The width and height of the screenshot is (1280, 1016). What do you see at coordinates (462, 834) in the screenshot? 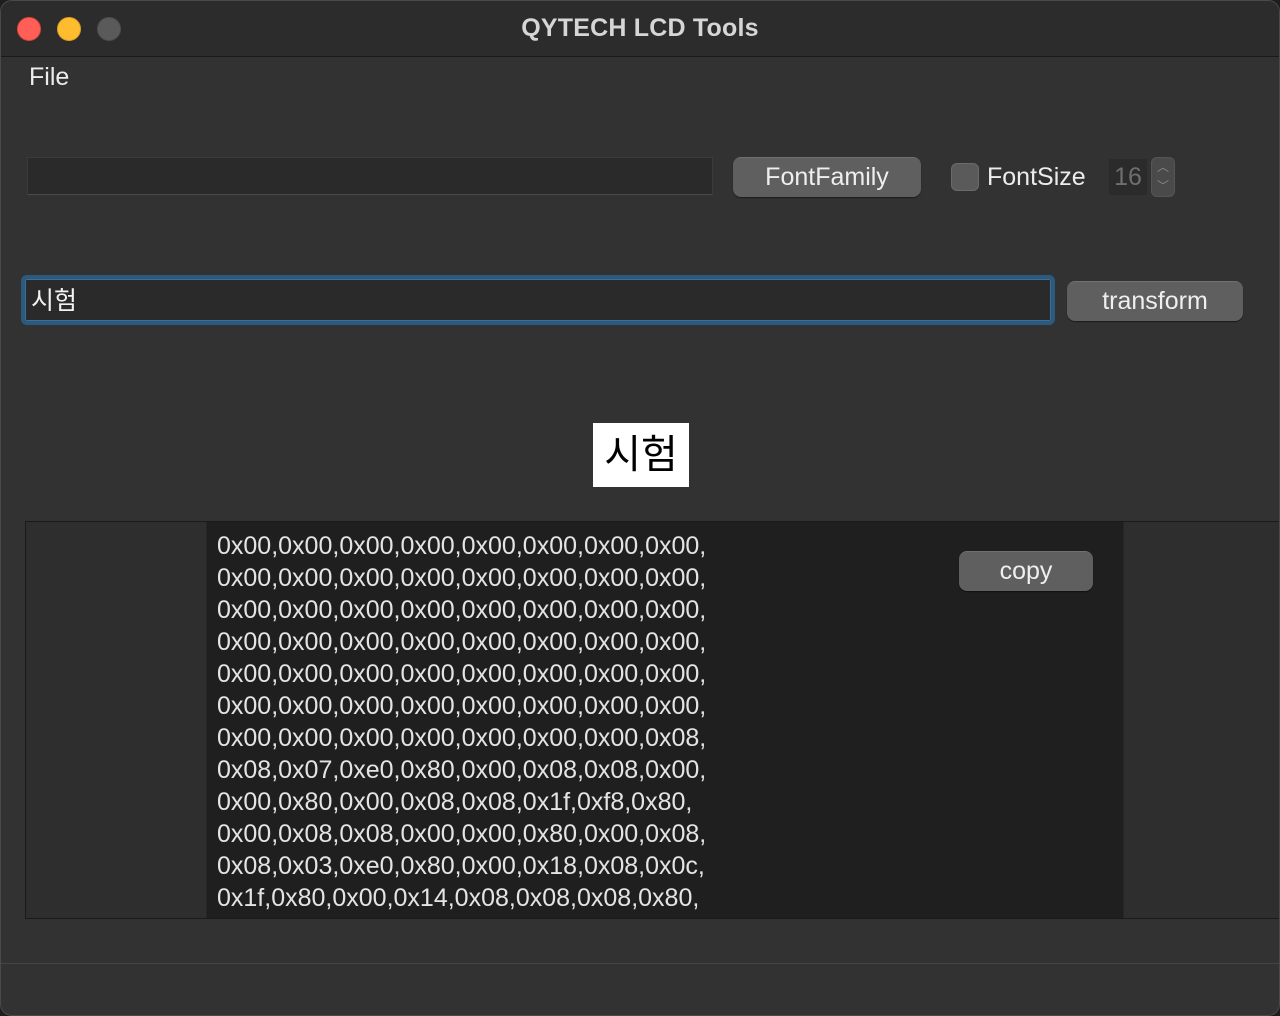
I see `hex-line: 0x00,0x08,0x08,0x00,0x00,0x80,0x00,0x08,` at bounding box center [462, 834].